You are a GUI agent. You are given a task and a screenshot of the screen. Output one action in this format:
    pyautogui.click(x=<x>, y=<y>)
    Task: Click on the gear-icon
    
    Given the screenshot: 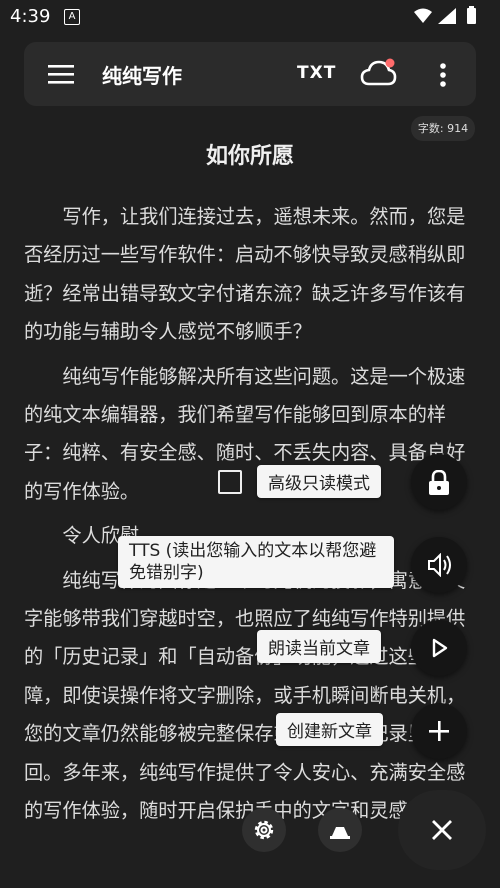 What is the action you would take?
    pyautogui.click(x=264, y=830)
    